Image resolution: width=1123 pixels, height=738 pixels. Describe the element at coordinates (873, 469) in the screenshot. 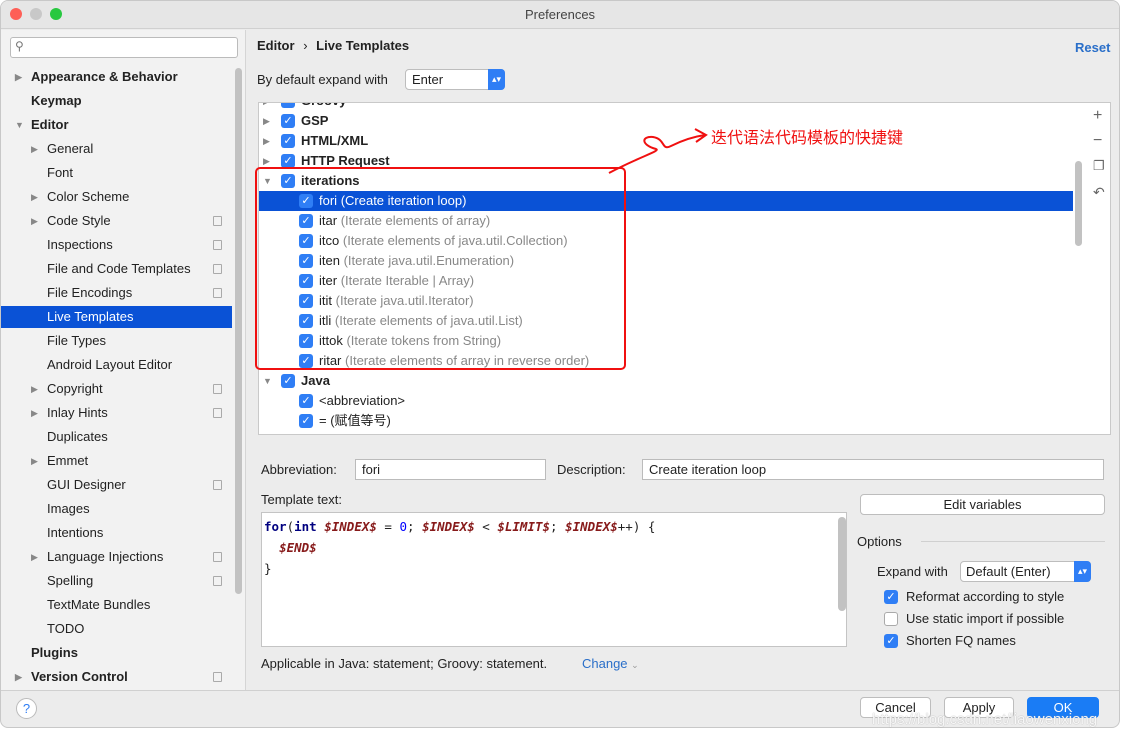

I see `description-input: Create iteration loop` at that location.